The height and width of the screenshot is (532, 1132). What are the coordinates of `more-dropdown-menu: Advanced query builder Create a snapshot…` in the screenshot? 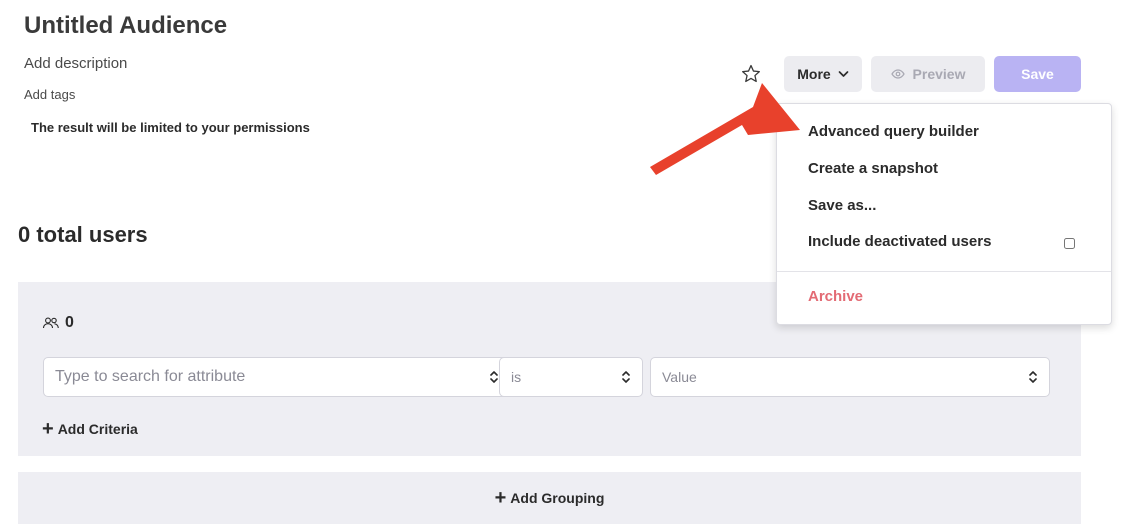 It's located at (944, 214).